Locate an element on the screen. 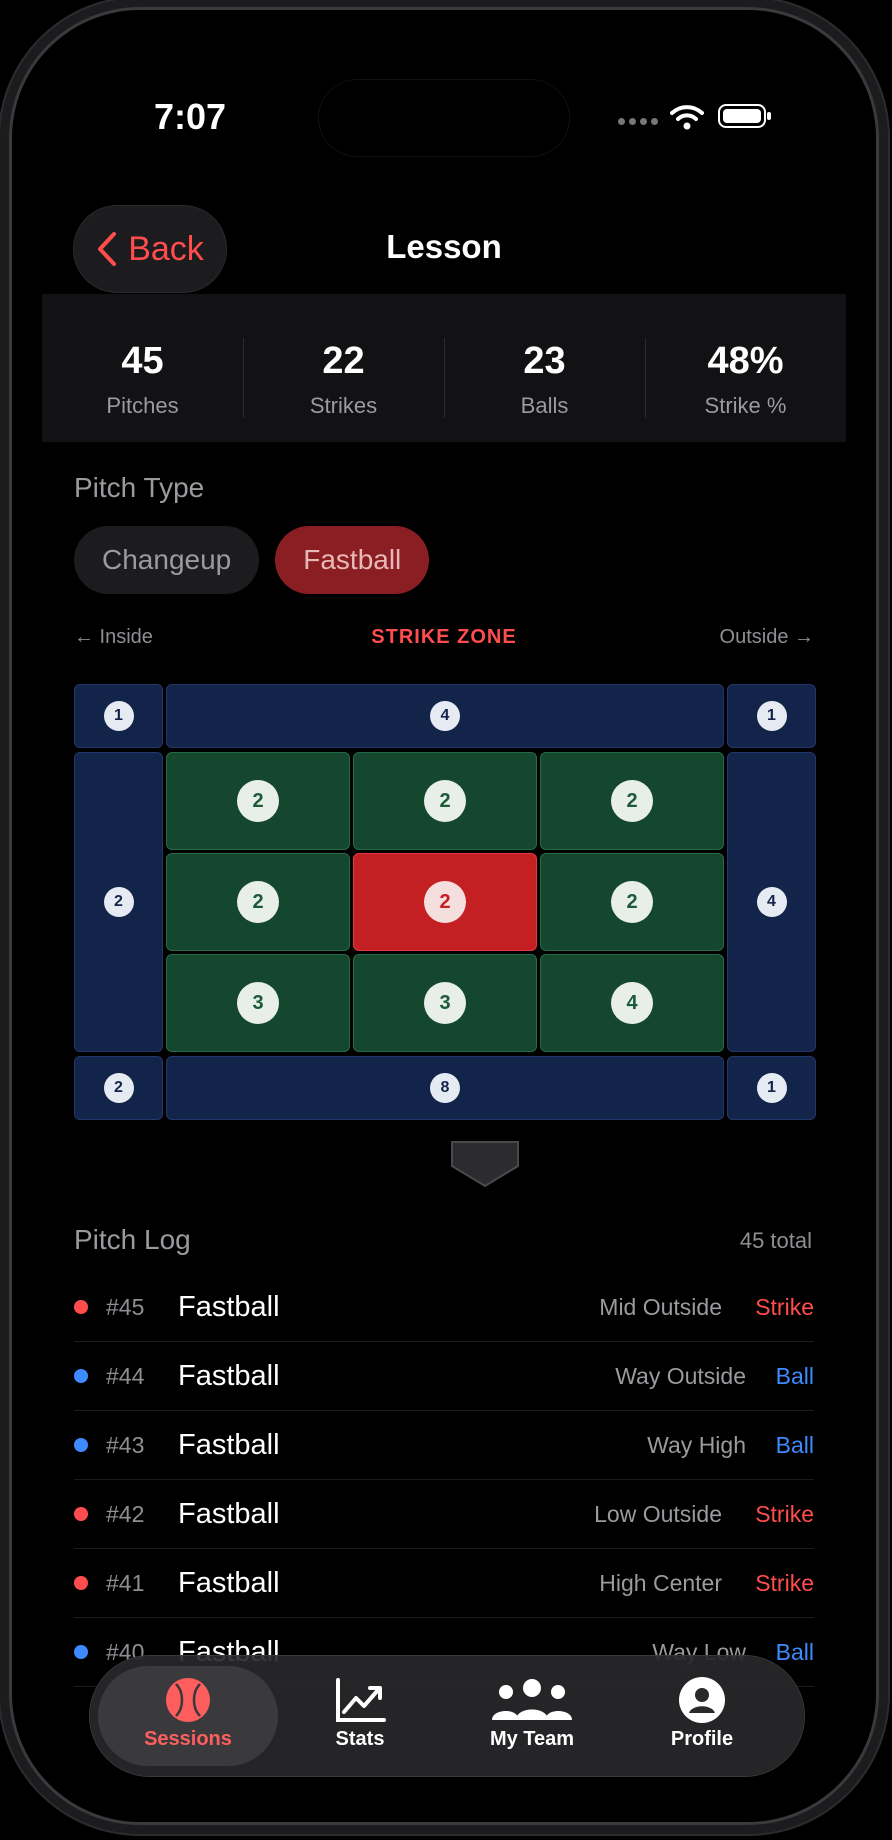 The width and height of the screenshot is (892, 1840). zone-cell-low-outside: 4 is located at coordinates (632, 1003).